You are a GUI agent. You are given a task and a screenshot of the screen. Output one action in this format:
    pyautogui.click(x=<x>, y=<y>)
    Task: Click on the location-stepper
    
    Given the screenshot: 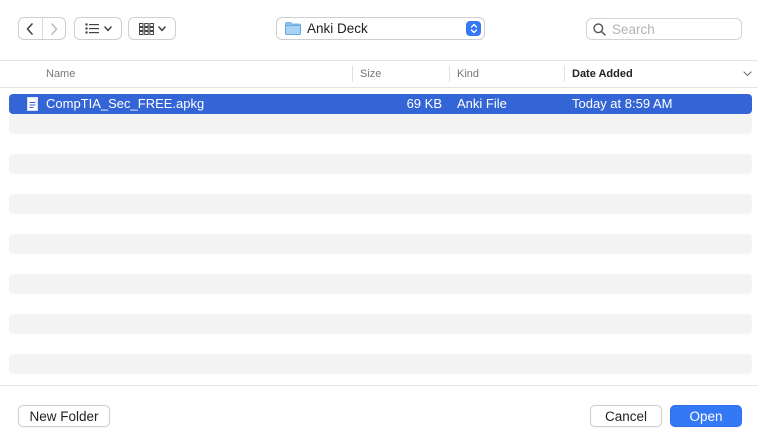 What is the action you would take?
    pyautogui.click(x=473, y=28)
    